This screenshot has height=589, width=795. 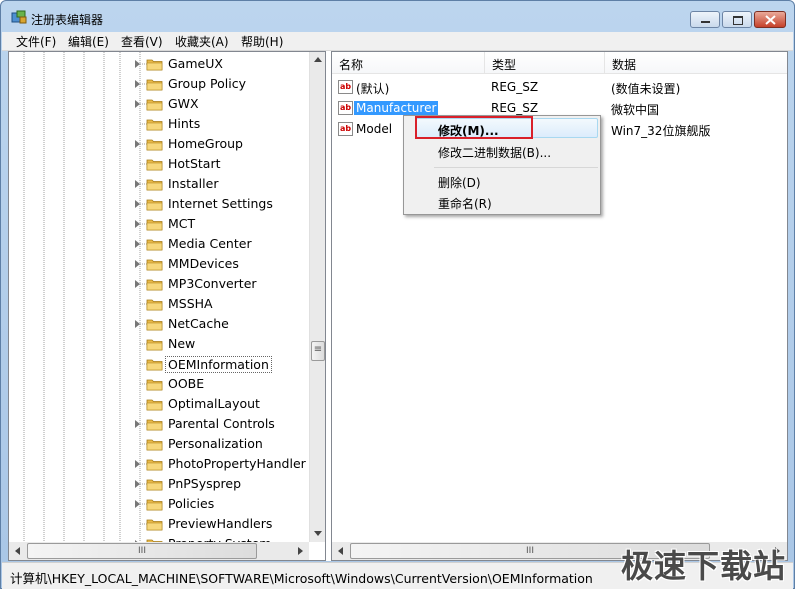 What do you see at coordinates (186, 383) in the screenshot?
I see `tree-item-label: OOBE` at bounding box center [186, 383].